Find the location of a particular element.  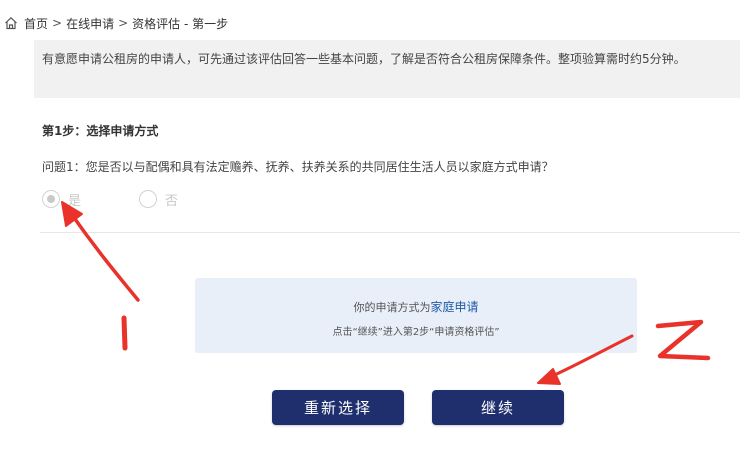

option-no: 否 is located at coordinates (158, 199).